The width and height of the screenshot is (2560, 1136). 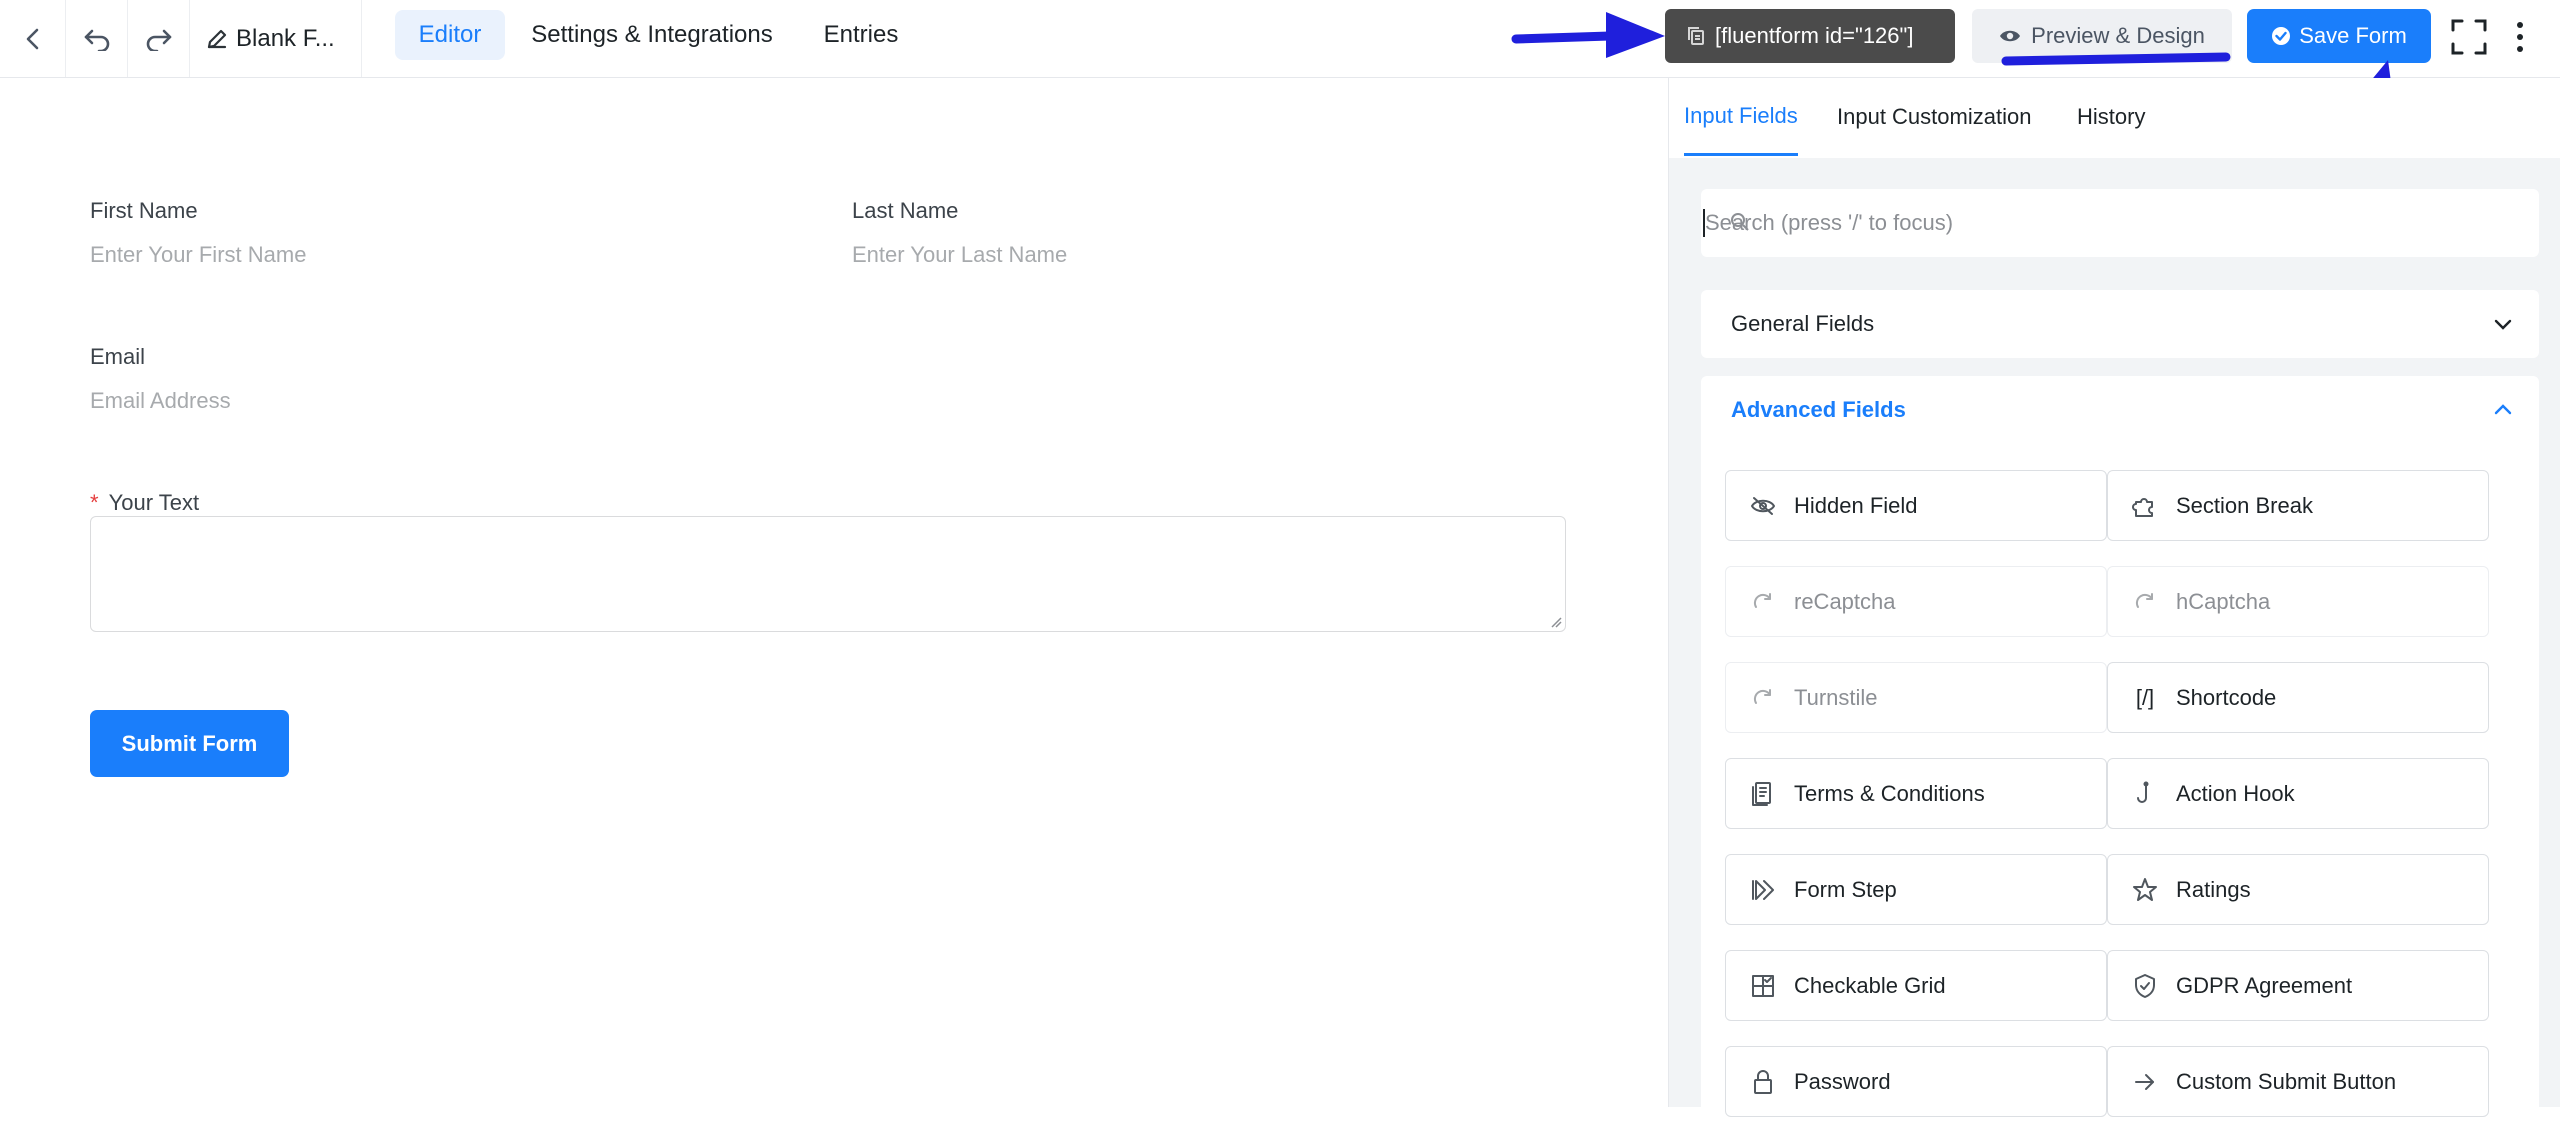 I want to click on field-label: Shortcode, so click(x=2226, y=697).